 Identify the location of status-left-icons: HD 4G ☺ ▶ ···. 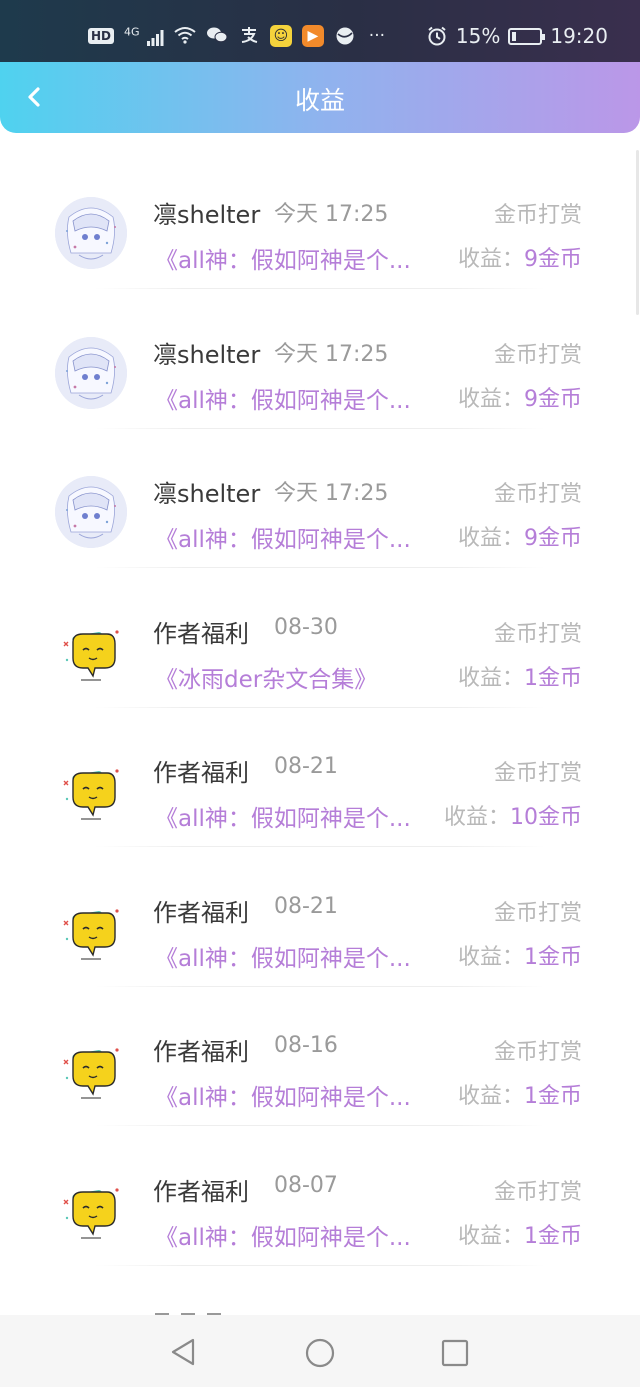
(238, 36).